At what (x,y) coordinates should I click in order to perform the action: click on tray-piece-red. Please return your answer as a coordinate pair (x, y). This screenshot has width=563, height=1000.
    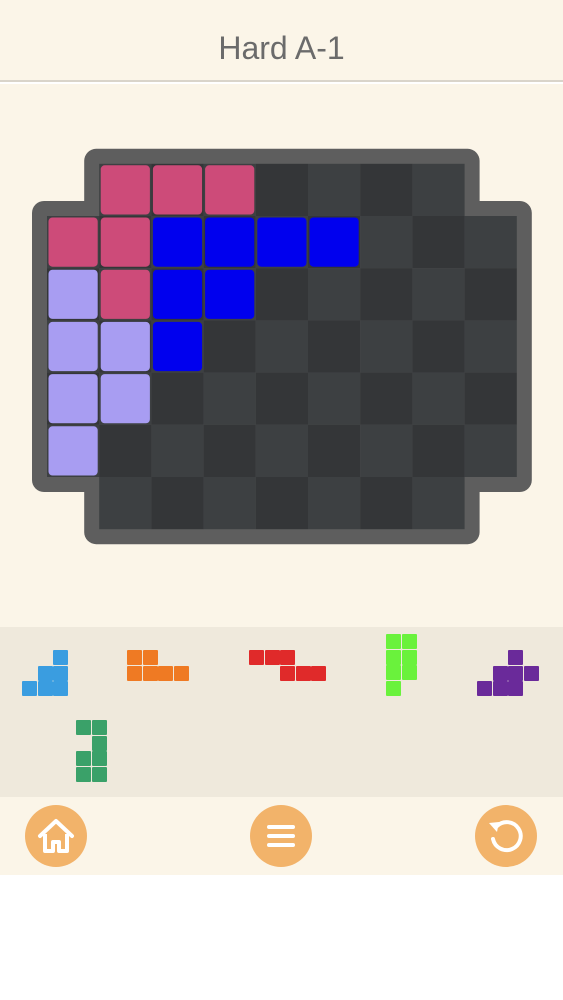
    Looking at the image, I should click on (288, 665).